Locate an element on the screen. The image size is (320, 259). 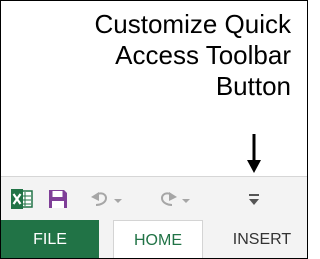
undo-icon is located at coordinates (106, 199).